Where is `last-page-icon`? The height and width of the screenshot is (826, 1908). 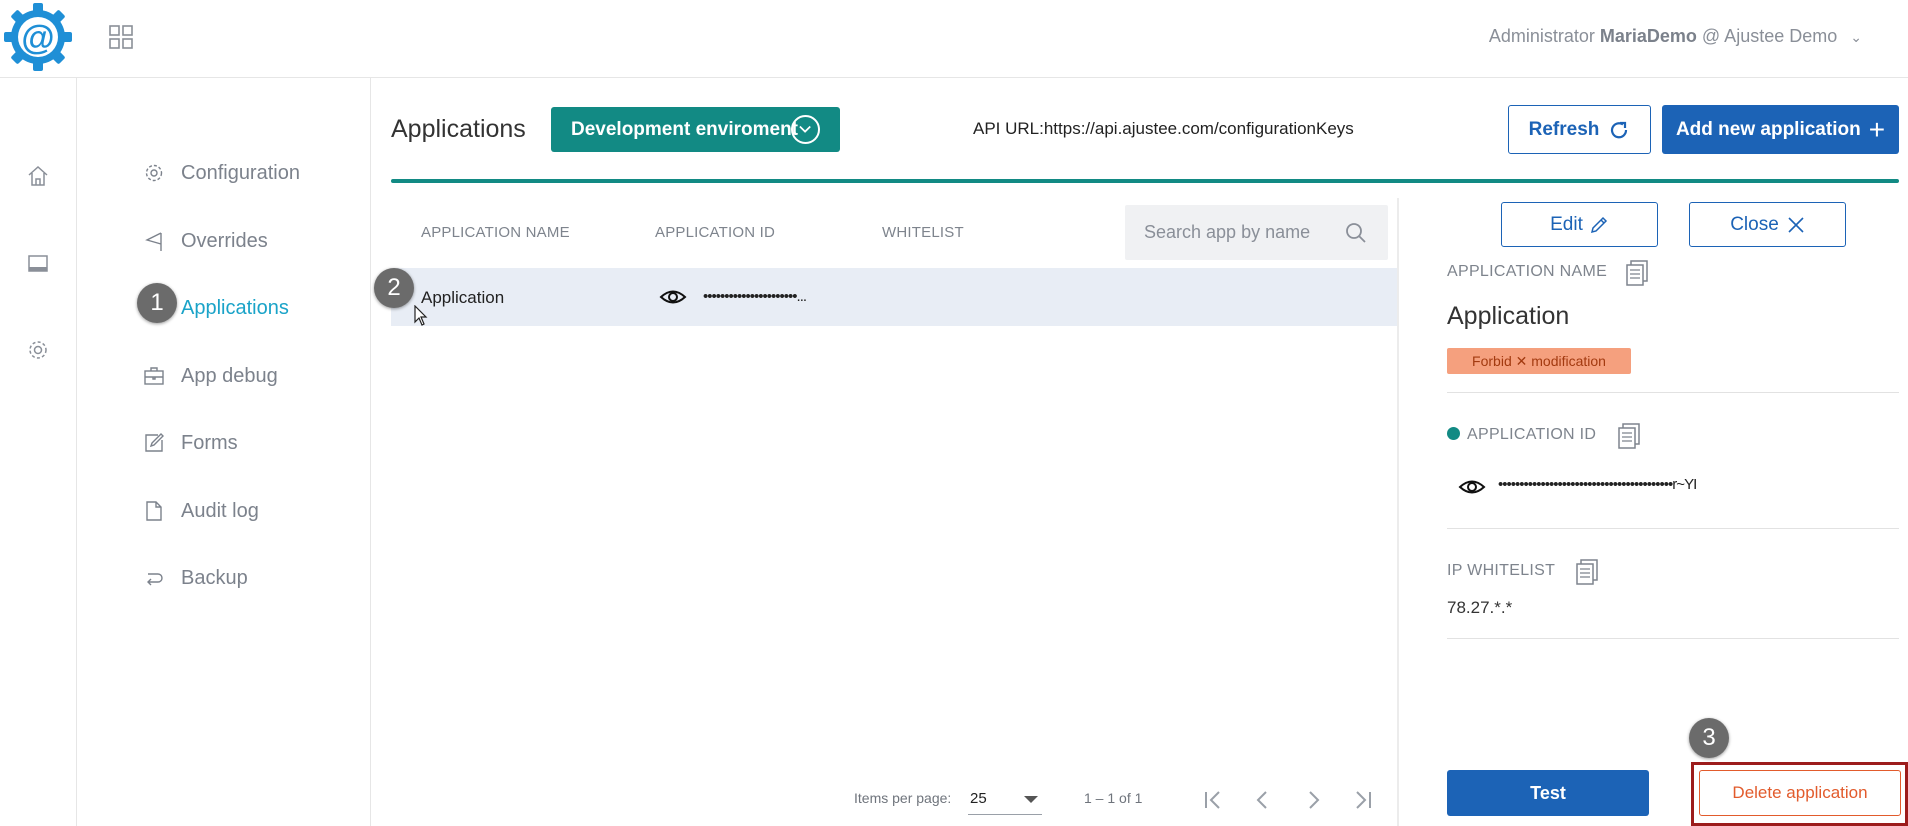
last-page-icon is located at coordinates (1363, 800).